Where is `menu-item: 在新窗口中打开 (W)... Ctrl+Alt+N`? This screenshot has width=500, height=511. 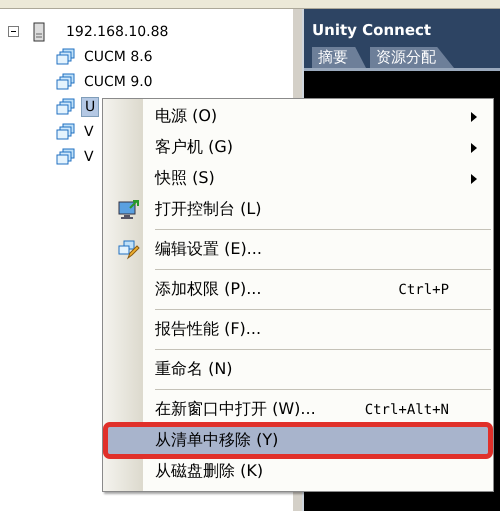 menu-item: 在新窗口中打开 (W)... Ctrl+Alt+N is located at coordinates (298, 409).